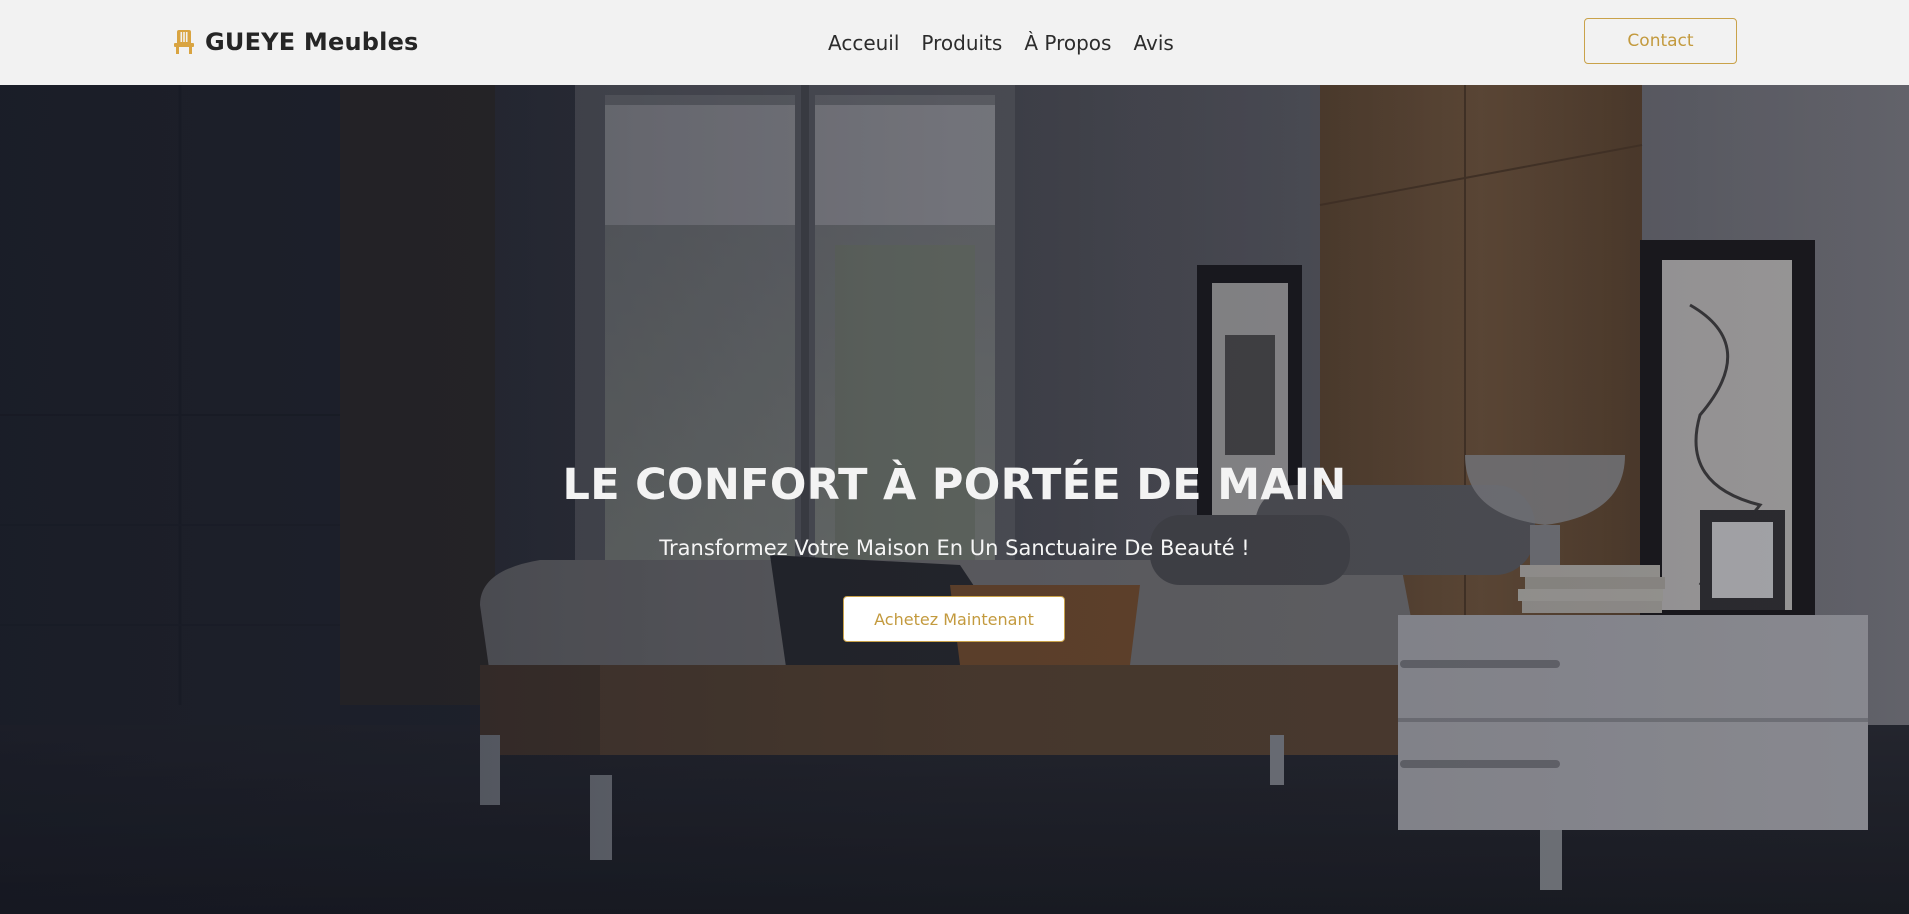 The height and width of the screenshot is (914, 1909). Describe the element at coordinates (863, 43) in the screenshot. I see `nav-link-acceuil: Acceuil` at that location.